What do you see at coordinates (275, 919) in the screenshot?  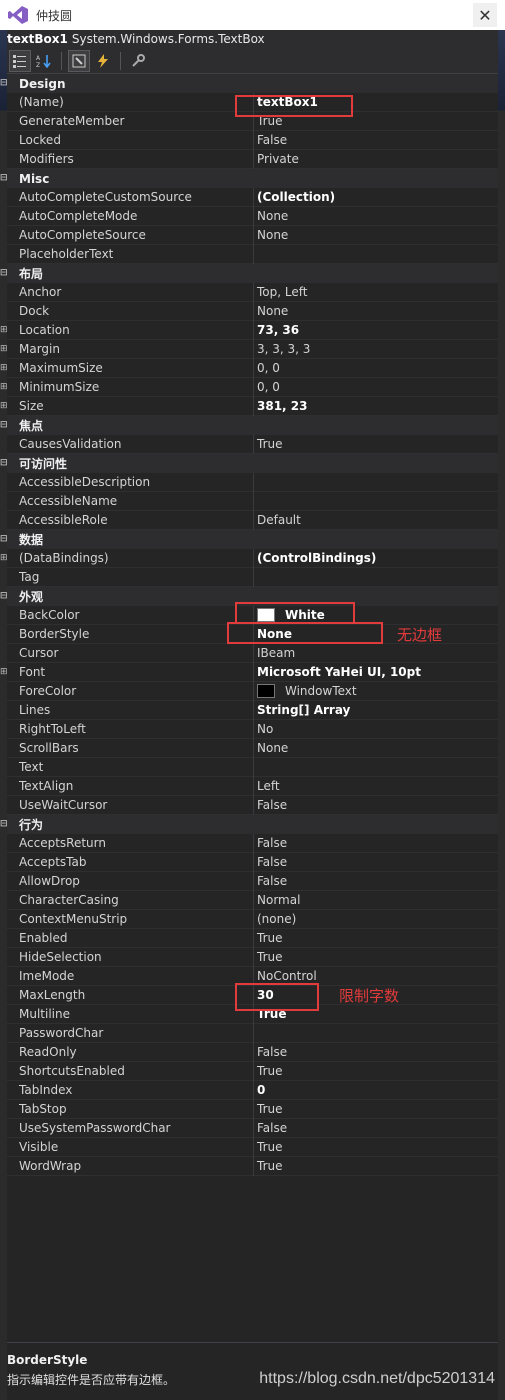 I see `property-value: (none)` at bounding box center [275, 919].